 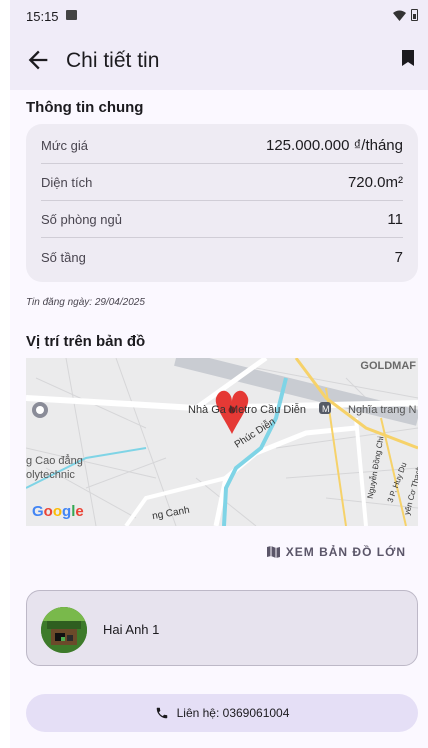 What do you see at coordinates (71, 15) in the screenshot?
I see `image-notification-icon` at bounding box center [71, 15].